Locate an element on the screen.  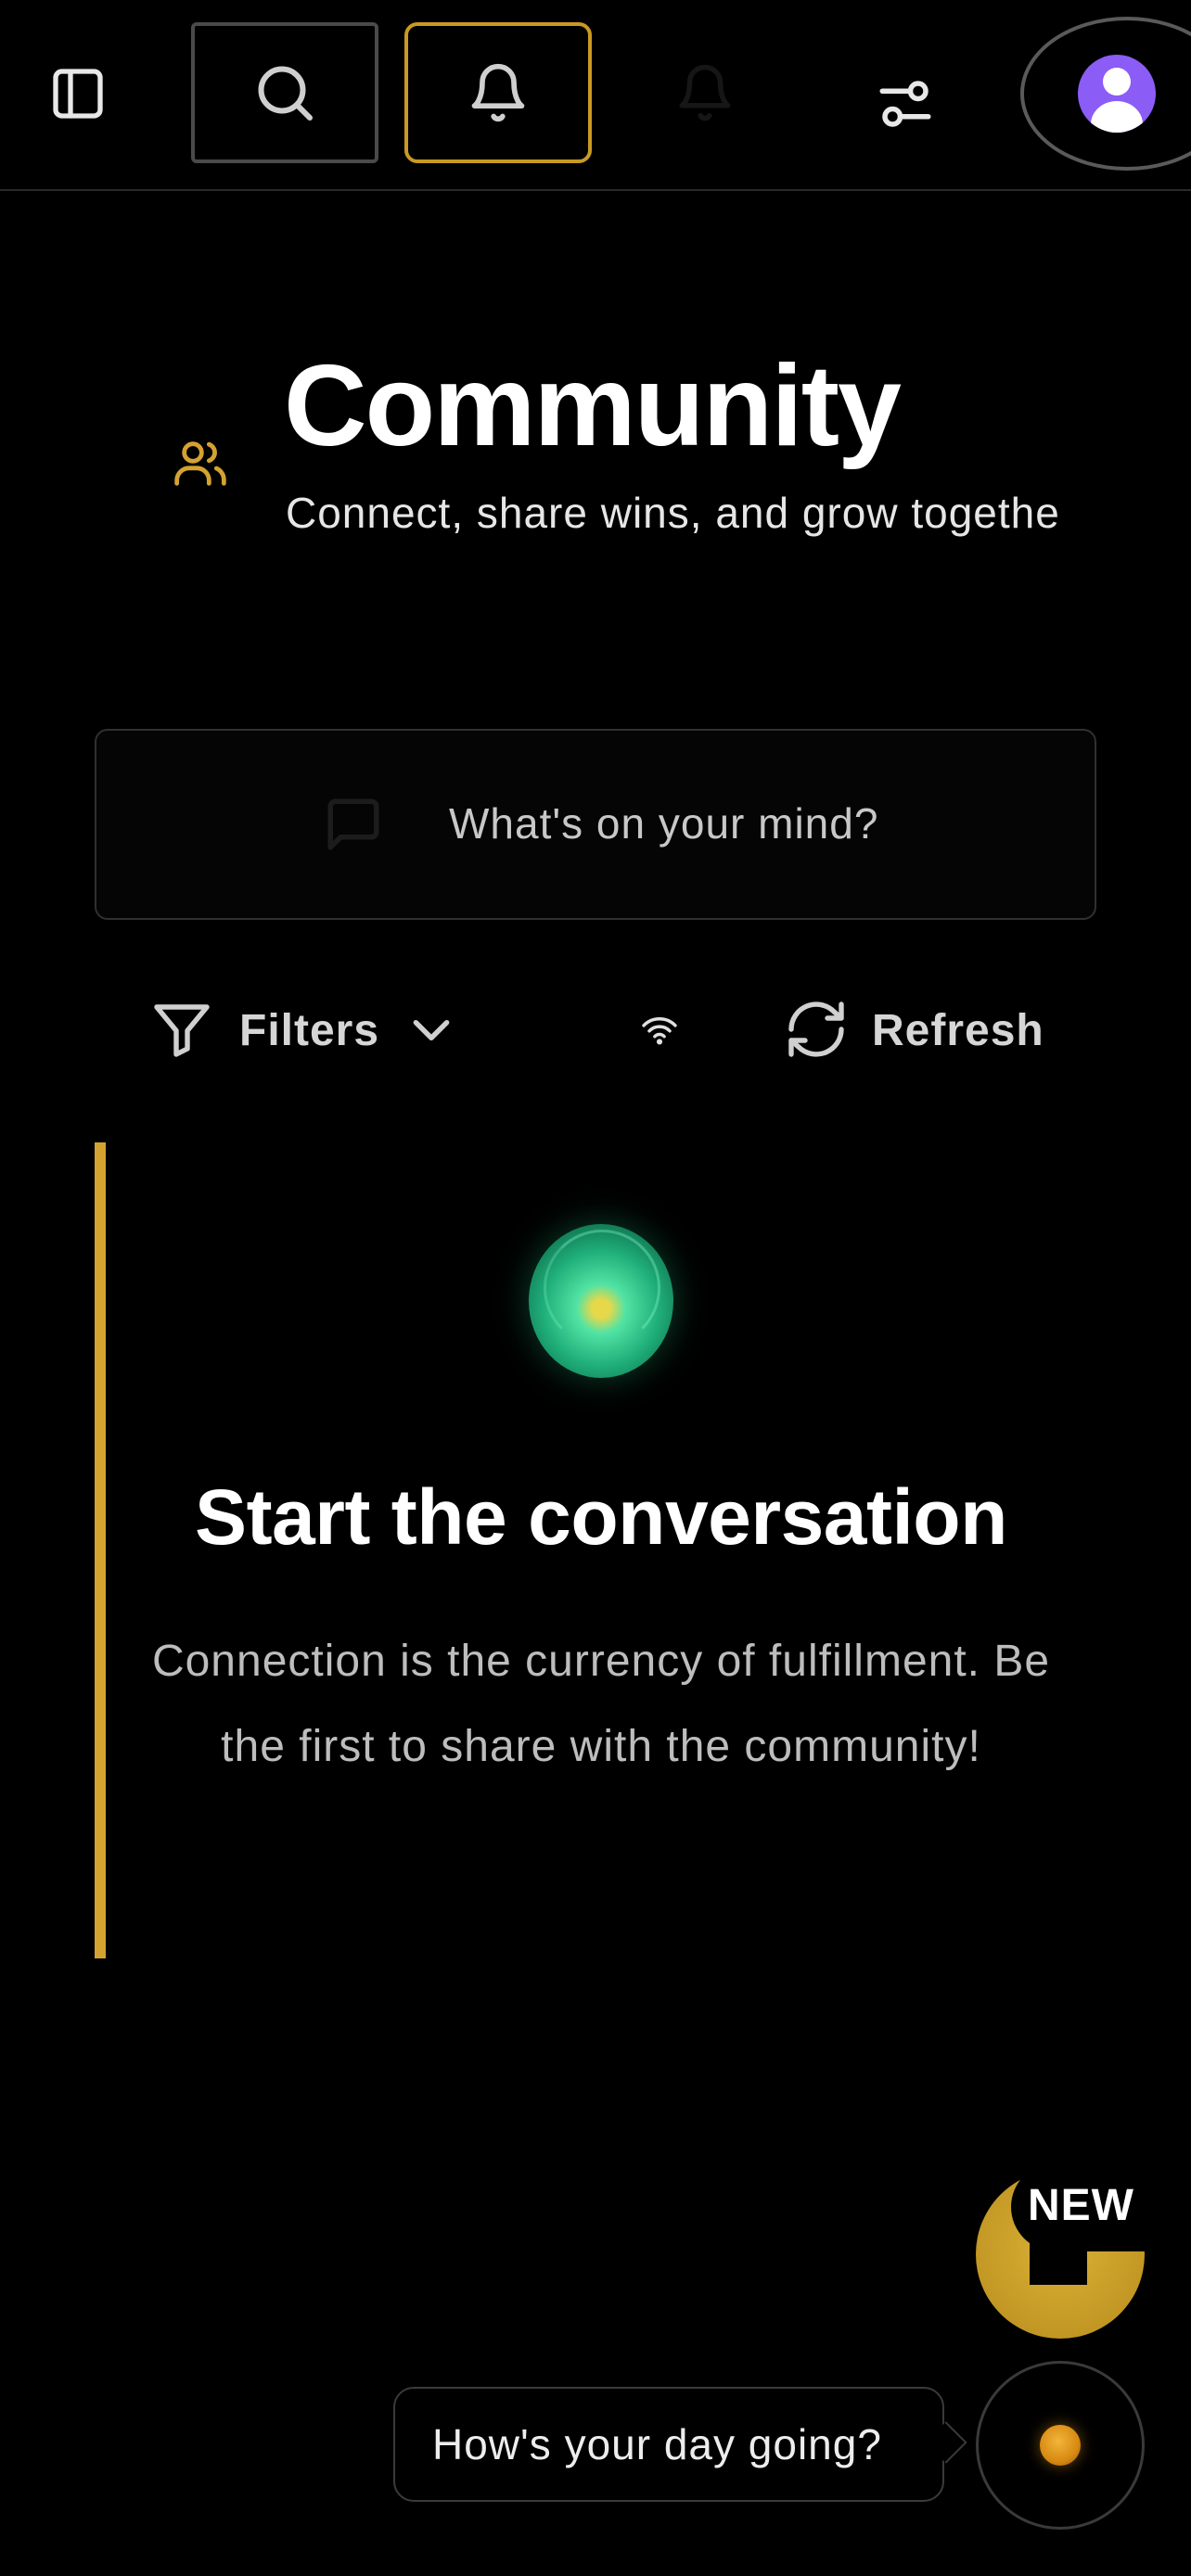
empty-state-title: Start the conversation is located at coordinates (601, 1517).